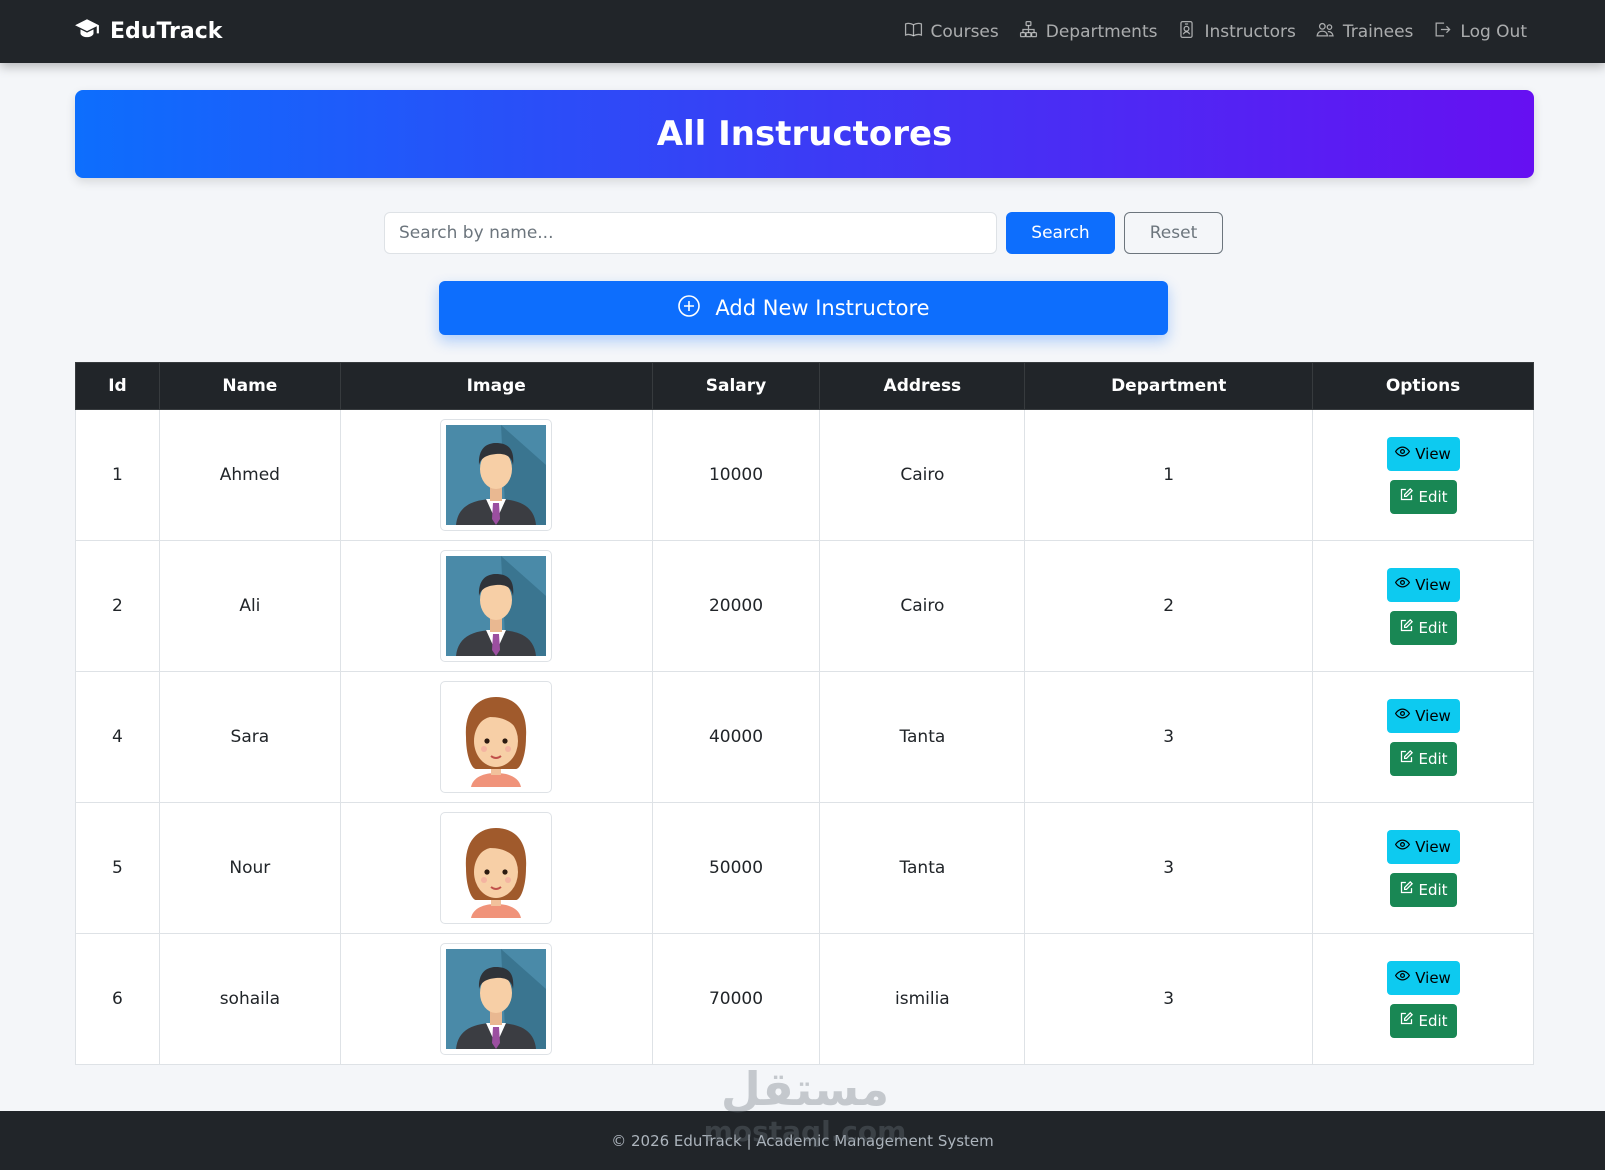 The height and width of the screenshot is (1170, 1605). I want to click on search-input, so click(690, 233).